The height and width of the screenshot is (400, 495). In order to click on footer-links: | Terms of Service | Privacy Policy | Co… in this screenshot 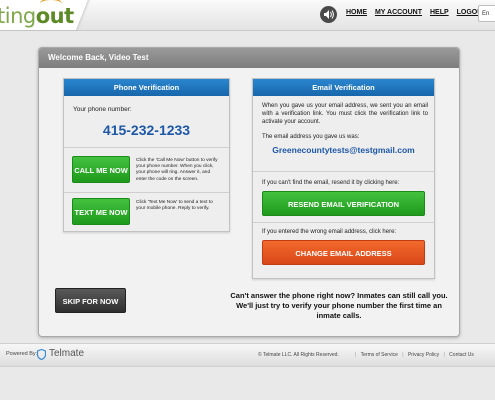, I will do `click(413, 355)`.